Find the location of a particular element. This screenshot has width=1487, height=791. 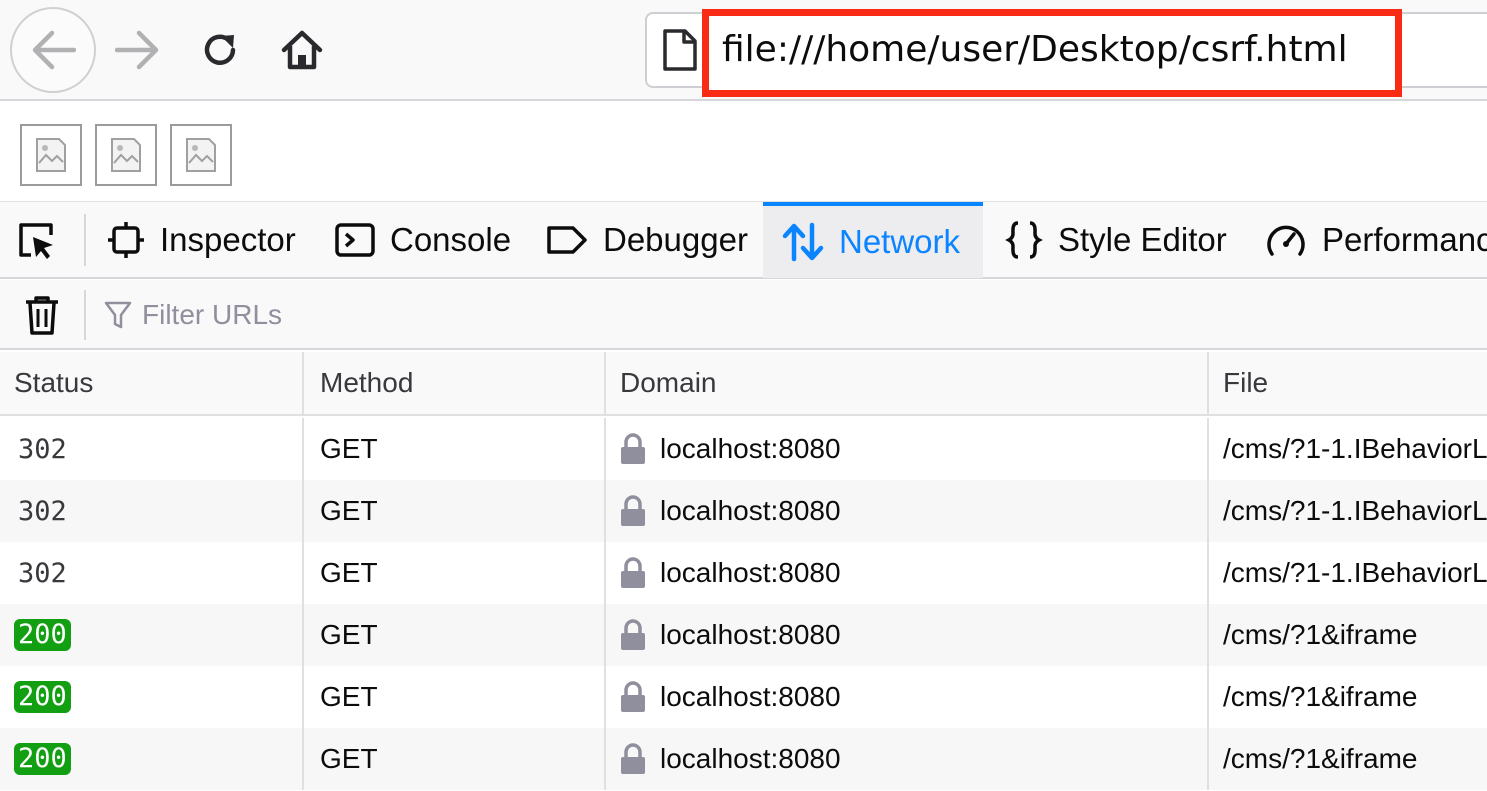

back-arrow-icon is located at coordinates (54, 50).